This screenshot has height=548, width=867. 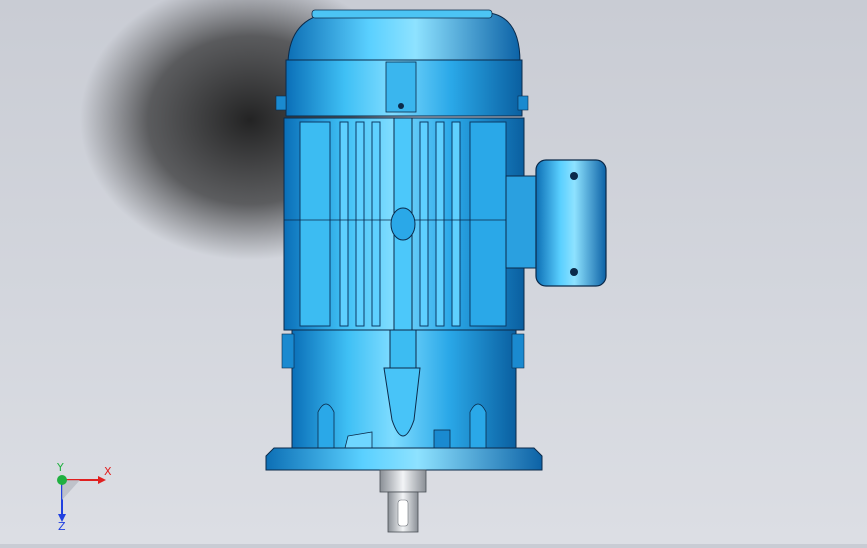 What do you see at coordinates (62, 480) in the screenshot?
I see `y-axis-point` at bounding box center [62, 480].